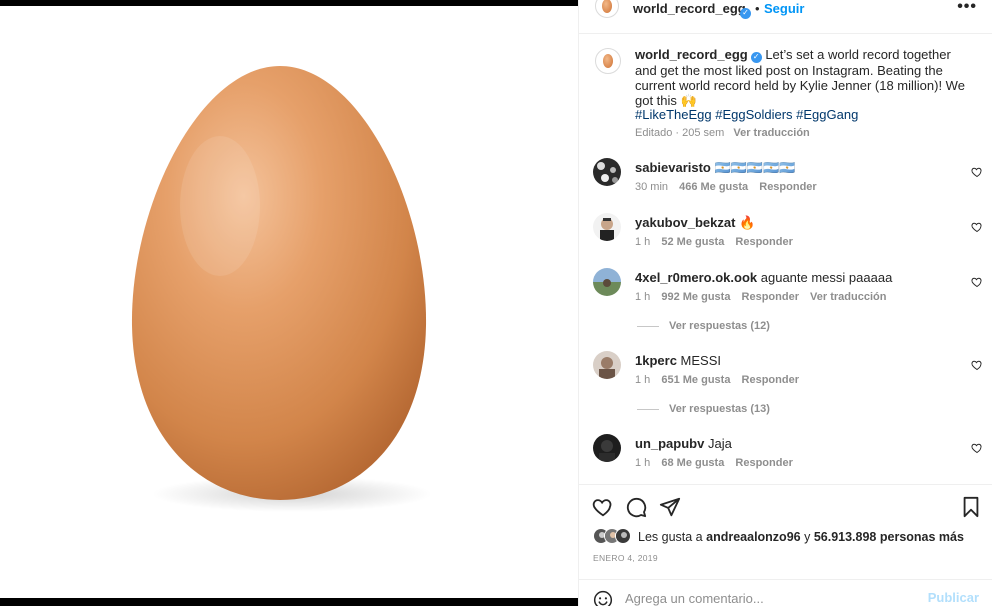 The height and width of the screenshot is (606, 992). What do you see at coordinates (755, 167) in the screenshot?
I see `comment-text: 🇦🇷🇦🇷🇦🇷🇦🇷🇦🇷` at bounding box center [755, 167].